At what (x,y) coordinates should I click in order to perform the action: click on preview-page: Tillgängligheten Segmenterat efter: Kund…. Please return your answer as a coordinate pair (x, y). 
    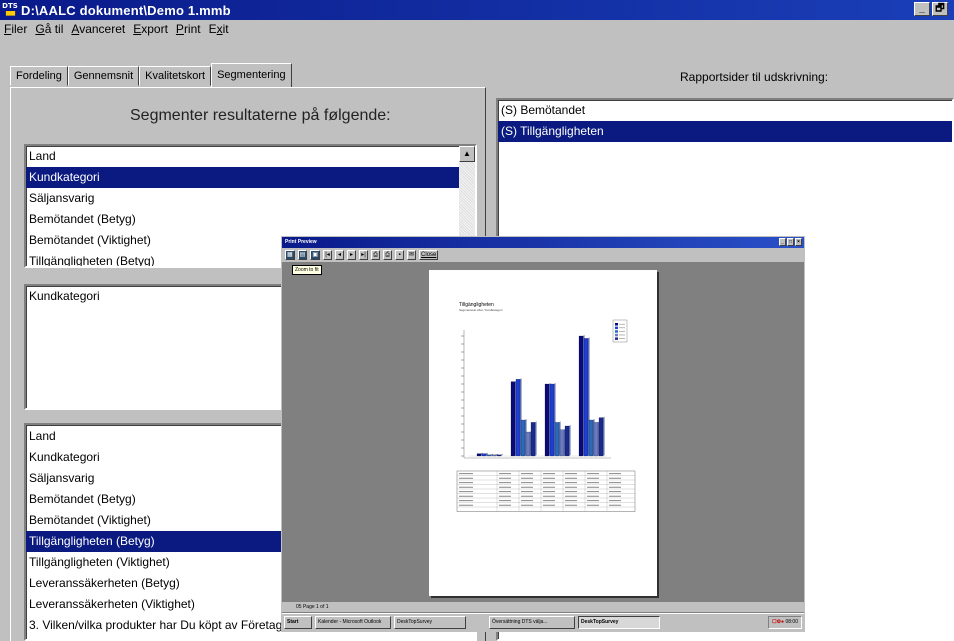
    Looking at the image, I should click on (543, 433).